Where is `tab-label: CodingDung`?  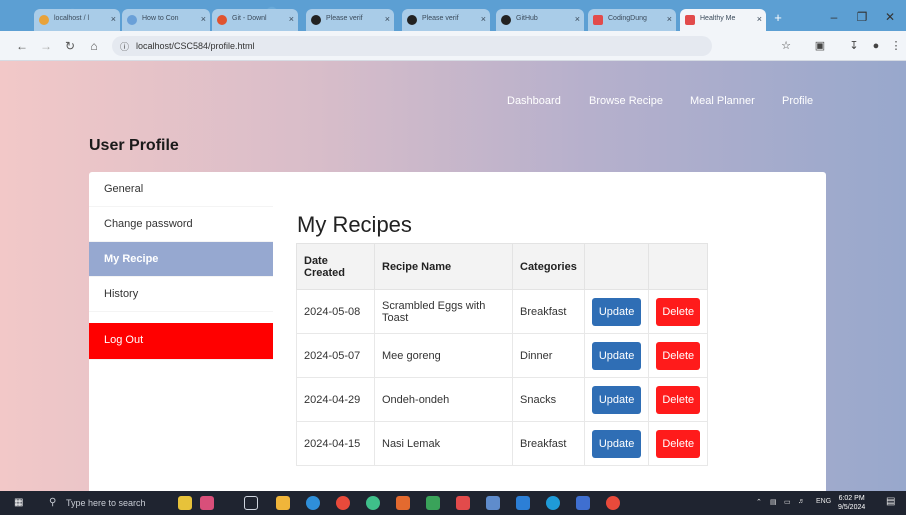 tab-label: CodingDung is located at coordinates (627, 18).